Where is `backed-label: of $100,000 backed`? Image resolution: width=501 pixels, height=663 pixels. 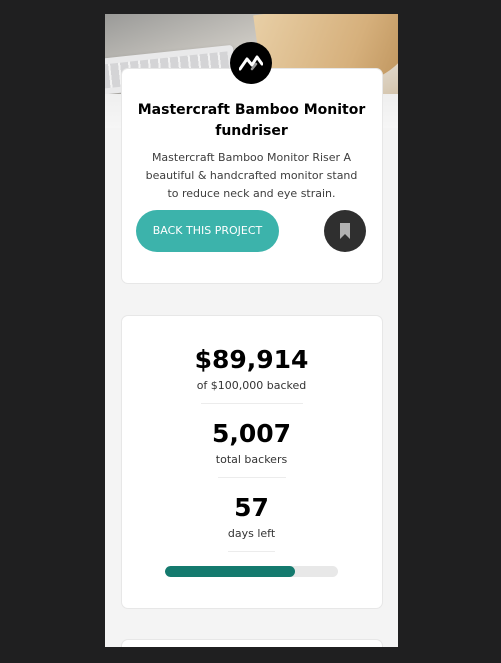
backed-label: of $100,000 backed is located at coordinates (251, 385).